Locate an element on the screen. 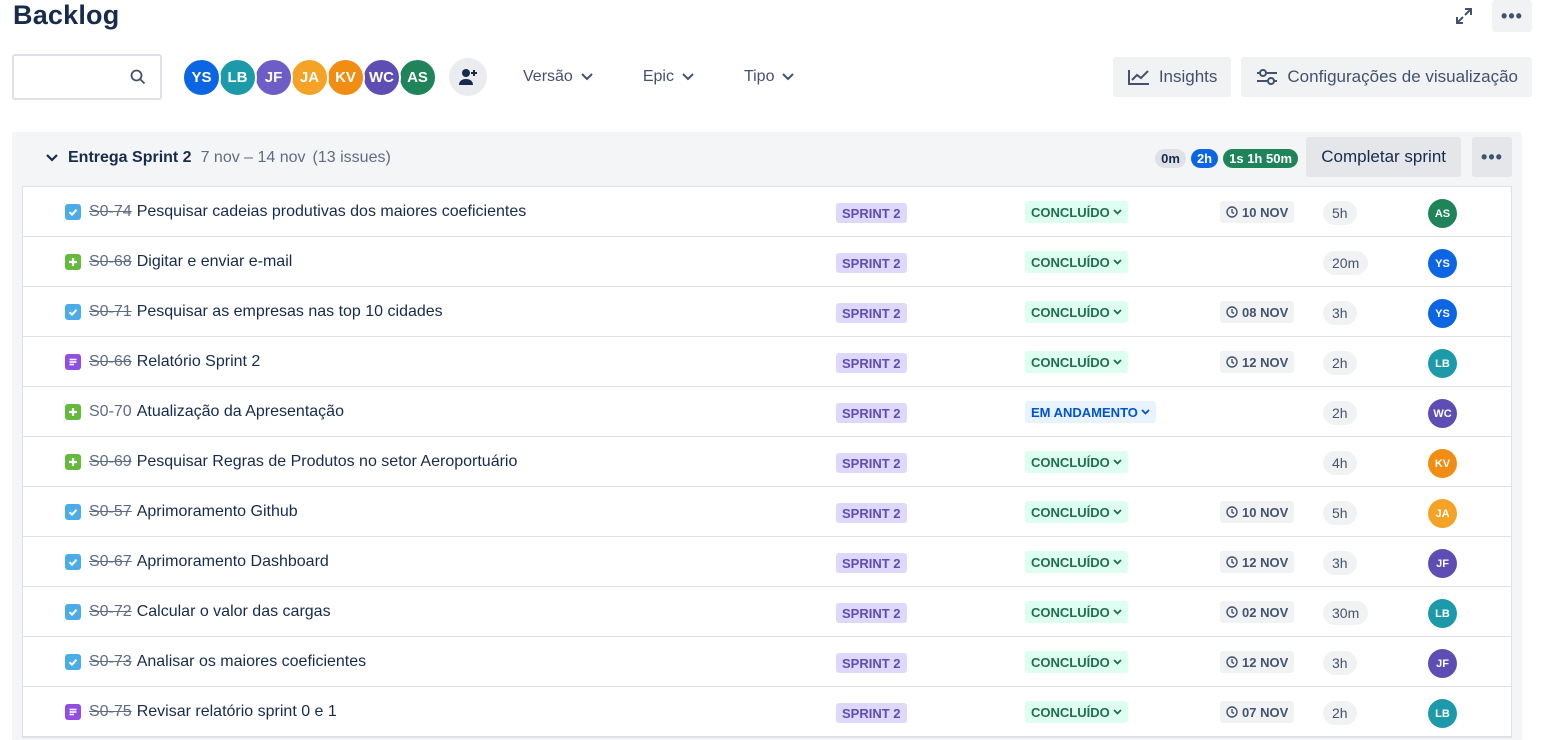 Image resolution: width=1550 pixels, height=740 pixels. avatar: LB is located at coordinates (237, 77).